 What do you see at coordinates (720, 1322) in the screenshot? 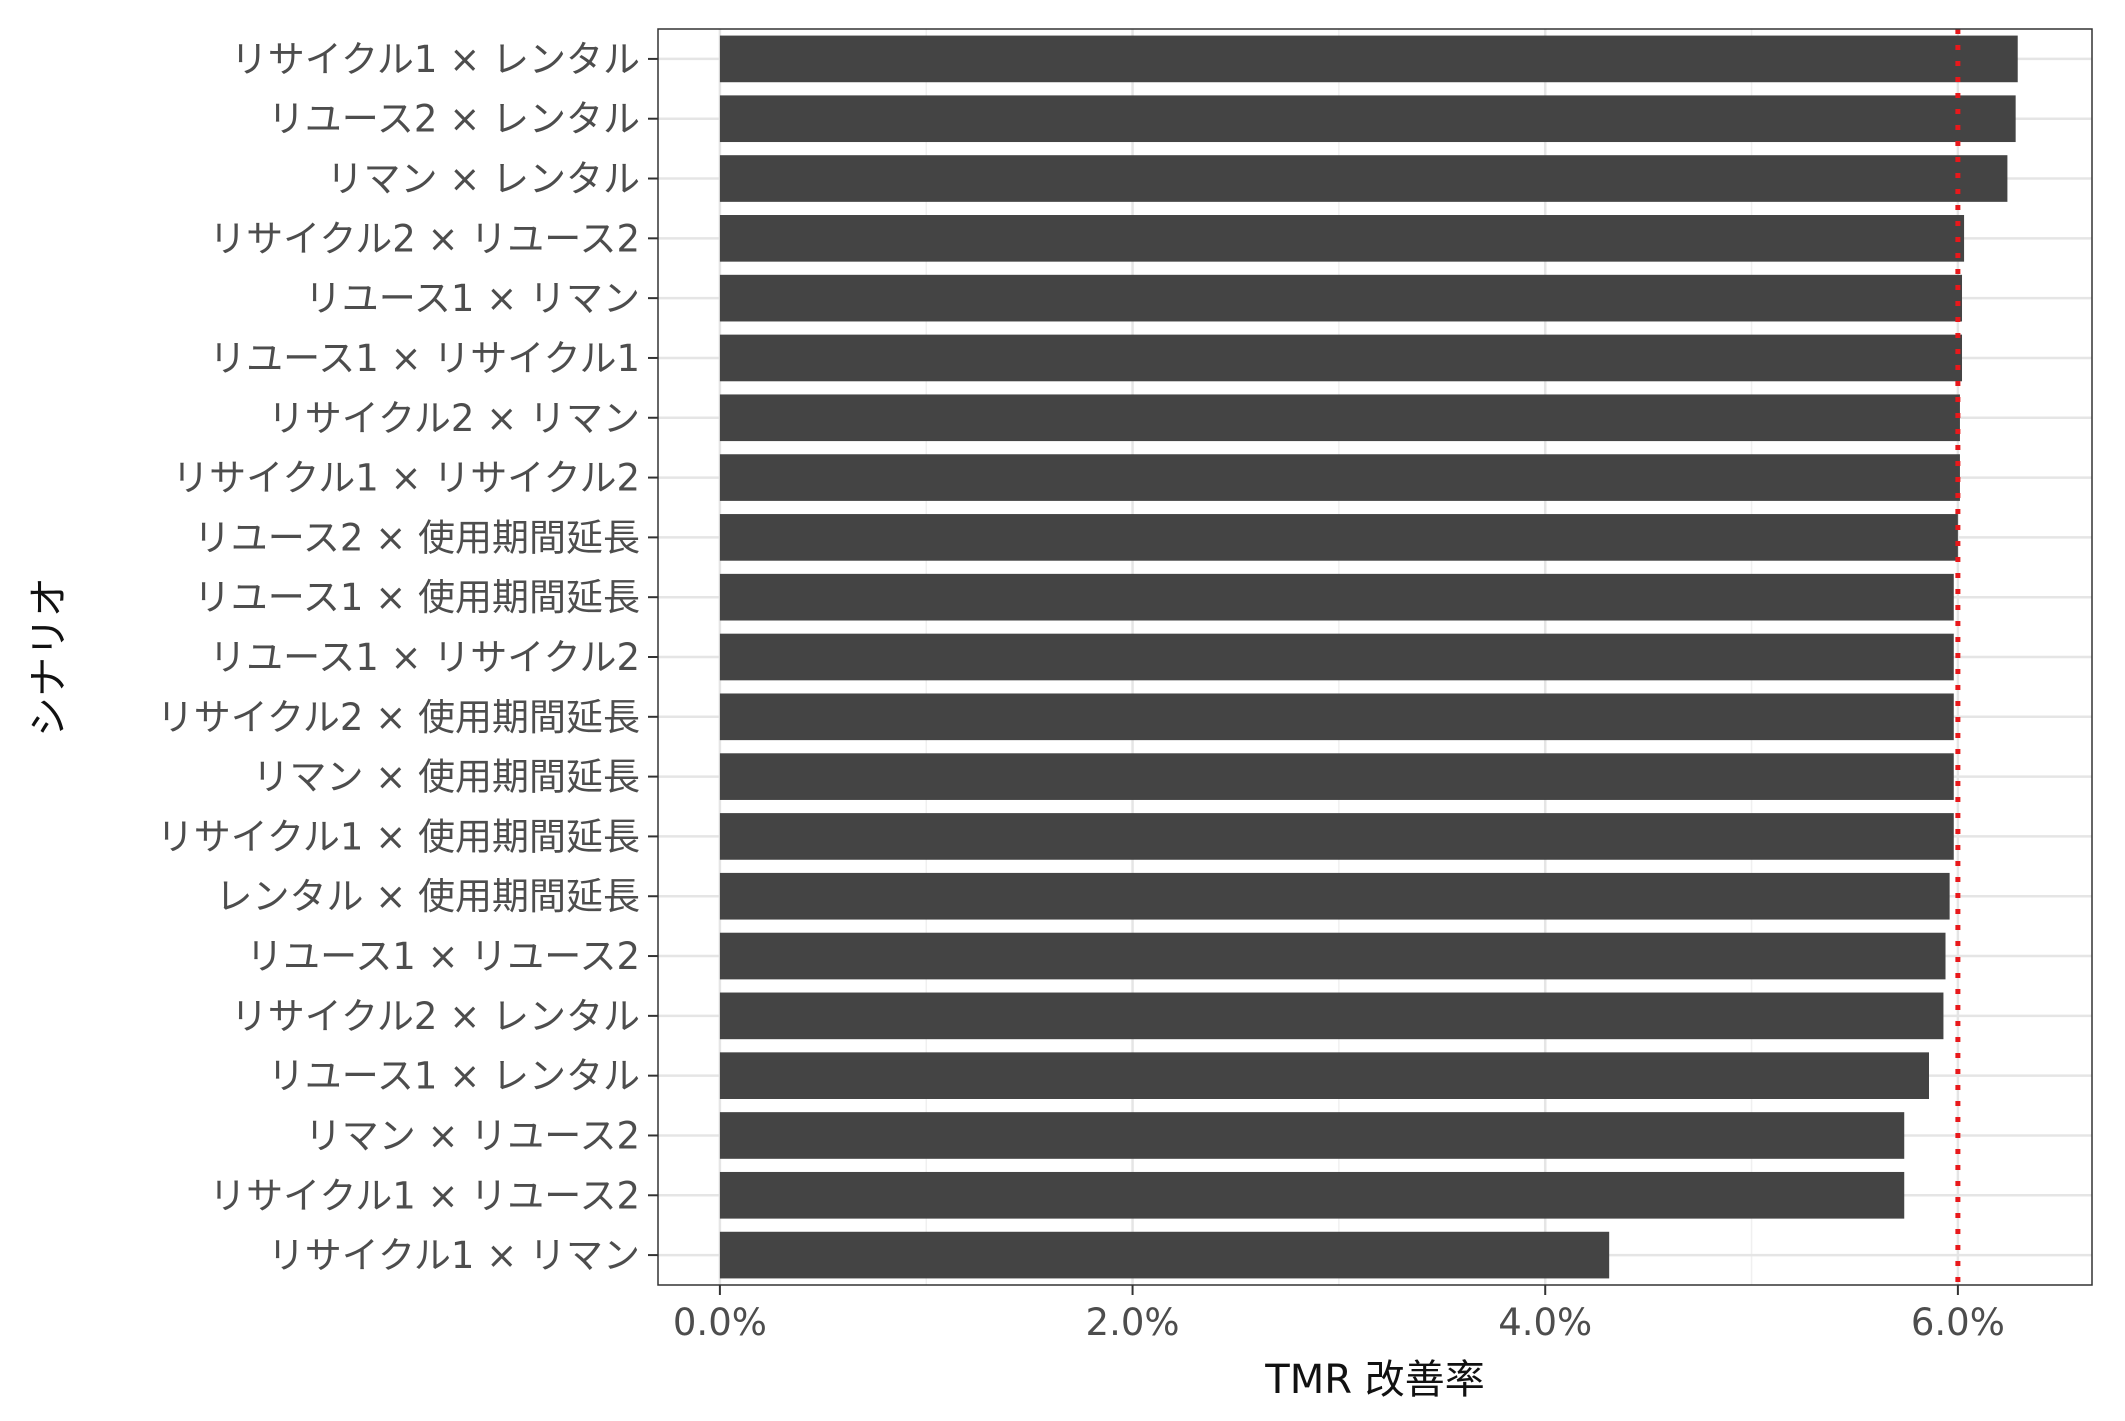
I see `x-tick-label: 0.0%` at bounding box center [720, 1322].